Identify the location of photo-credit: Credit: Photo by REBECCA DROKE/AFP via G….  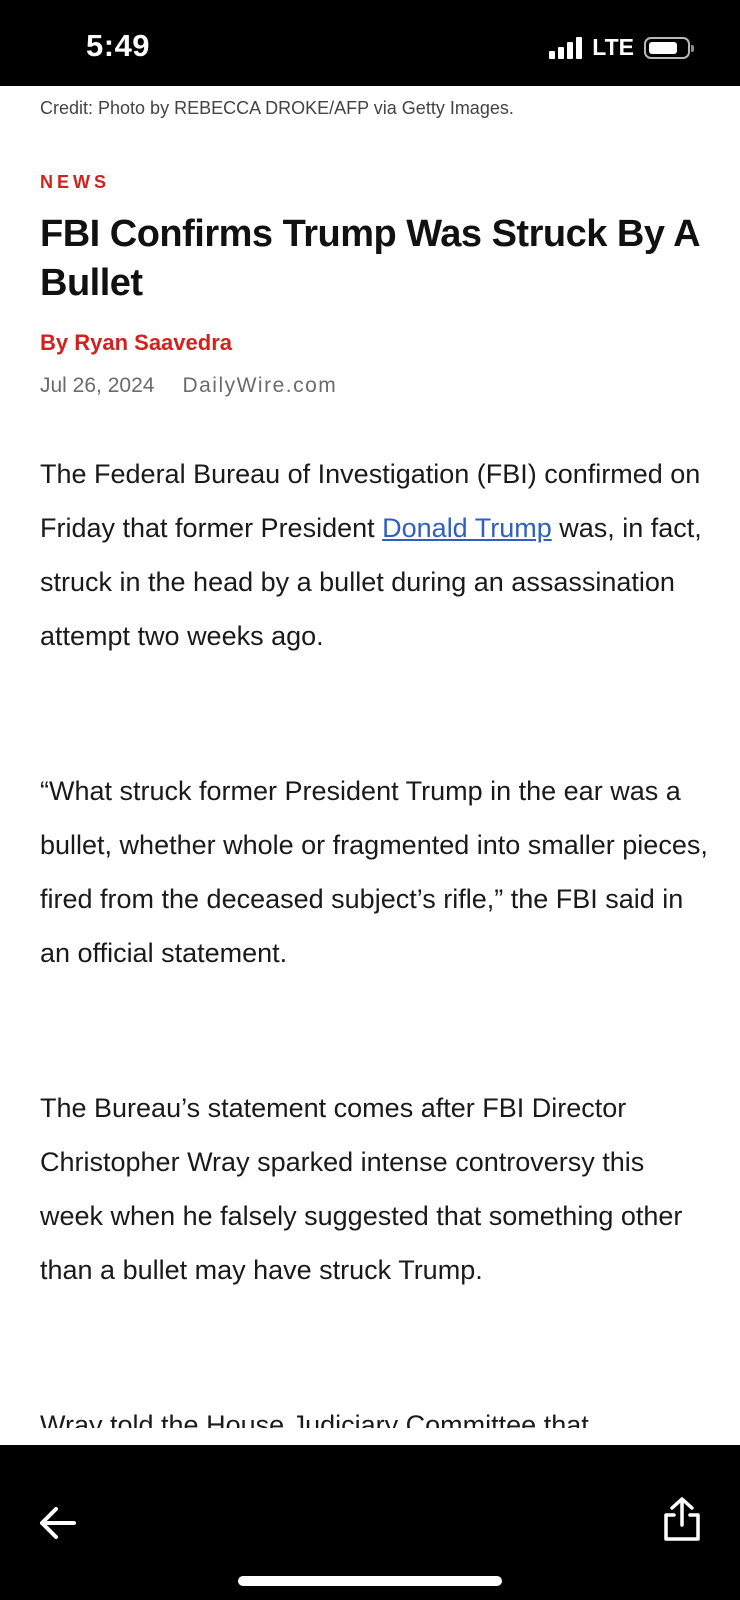
(277, 108).